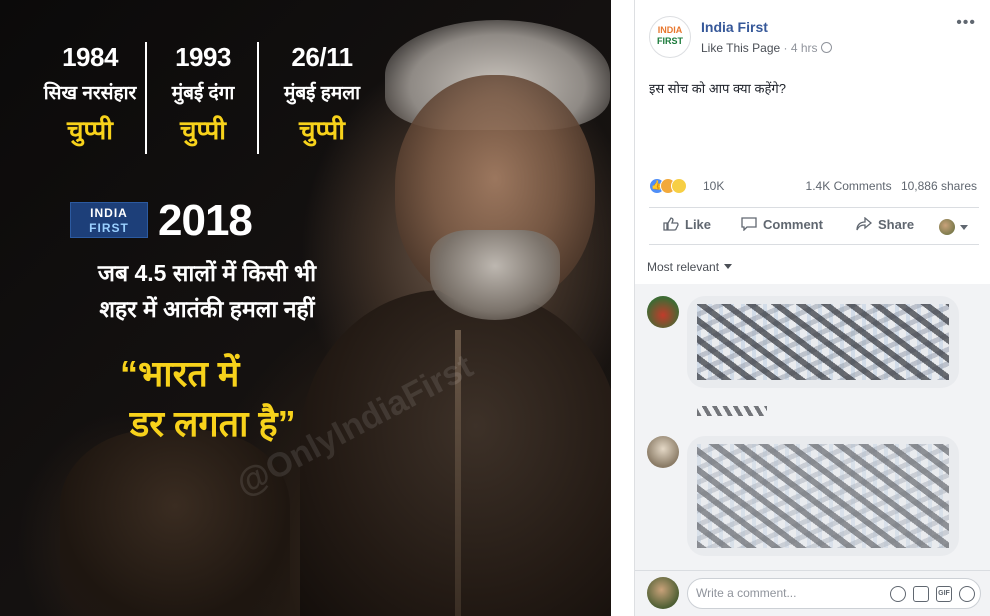 Image resolution: width=990 pixels, height=616 pixels. What do you see at coordinates (670, 30) in the screenshot?
I see `avatar-text: INDIA` at bounding box center [670, 30].